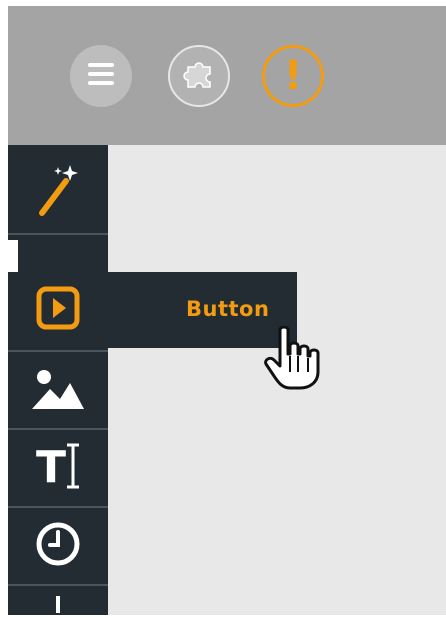 The height and width of the screenshot is (617, 446). I want to click on menu-button, so click(101, 76).